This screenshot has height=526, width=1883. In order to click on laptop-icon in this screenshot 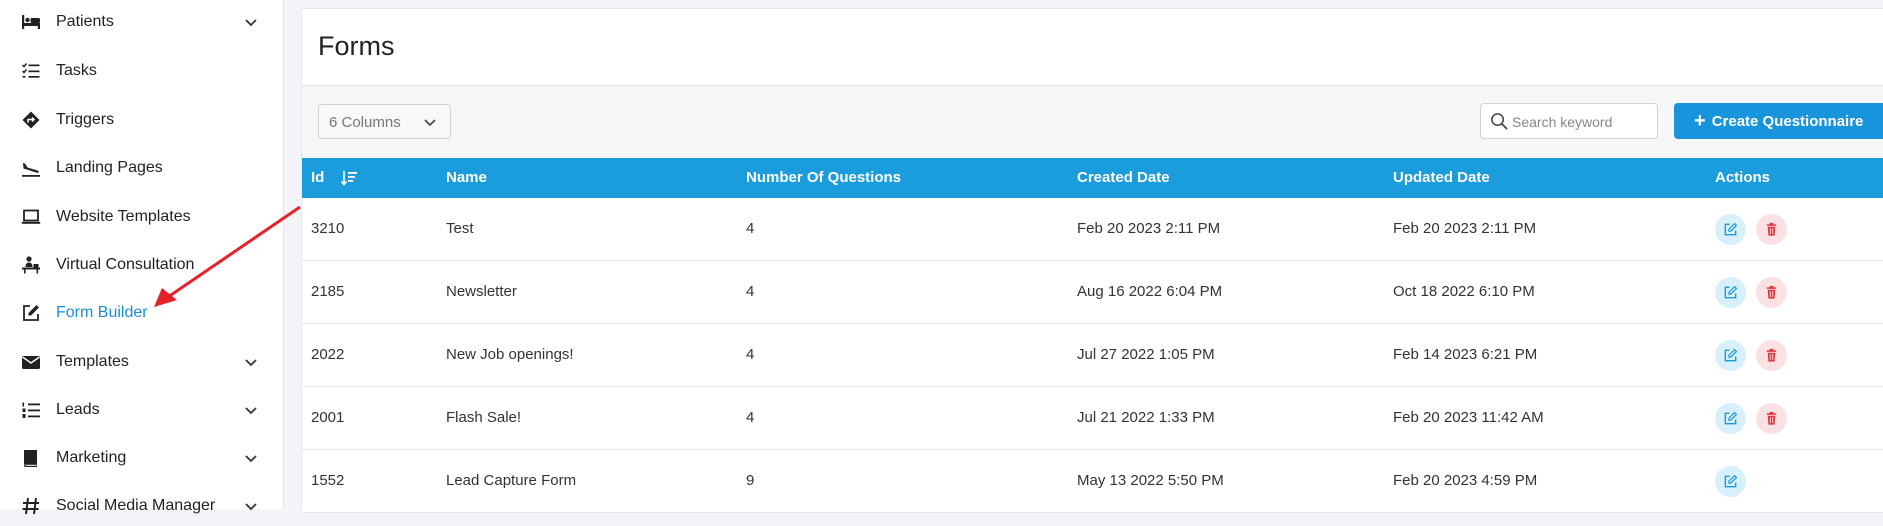, I will do `click(31, 217)`.